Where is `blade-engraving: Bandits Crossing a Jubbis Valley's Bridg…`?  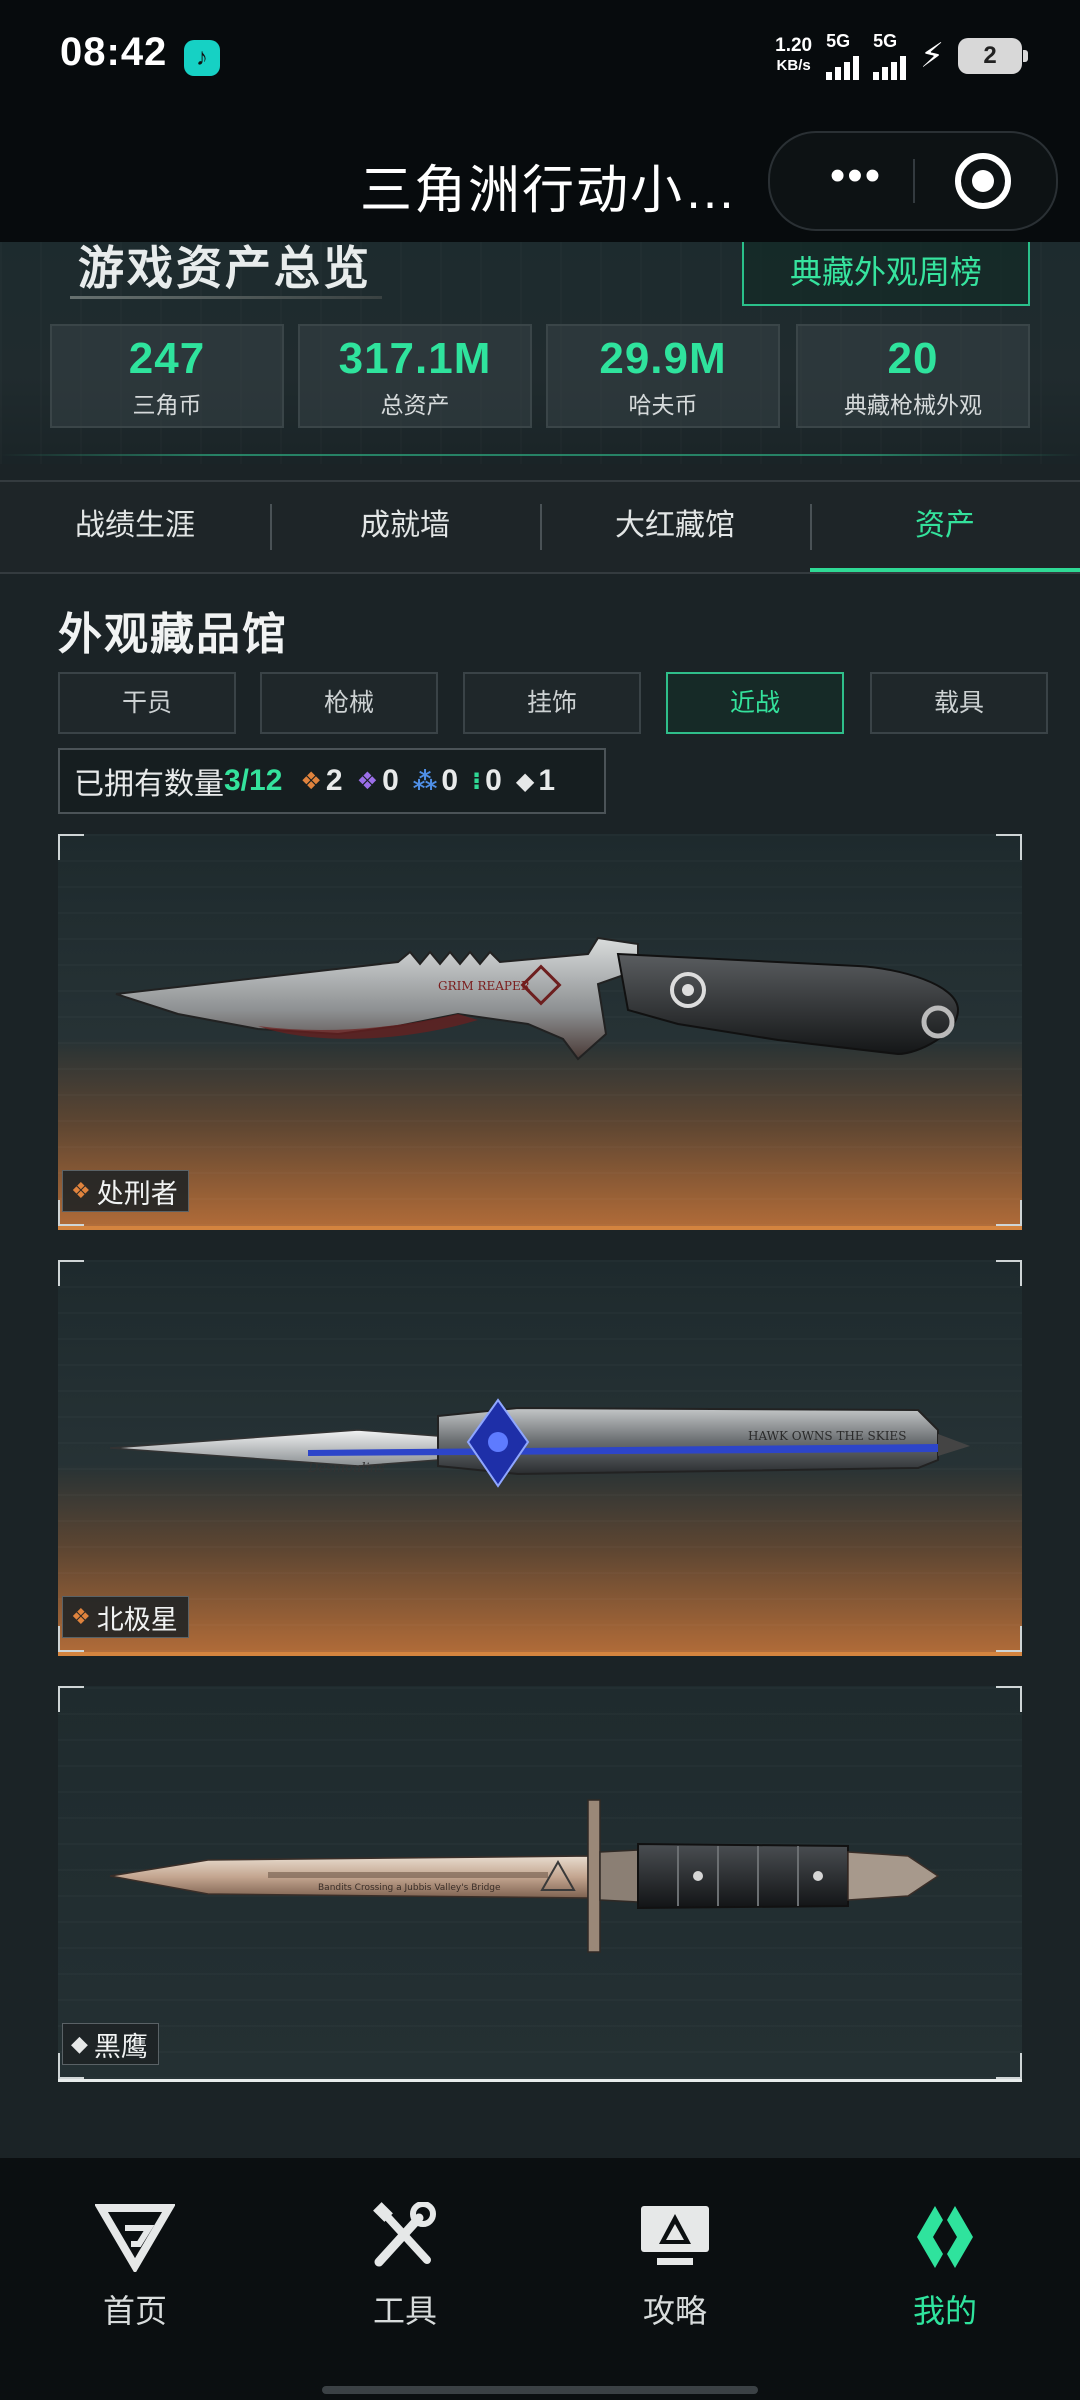 blade-engraving: Bandits Crossing a Jubbis Valley's Bridg… is located at coordinates (409, 1888).